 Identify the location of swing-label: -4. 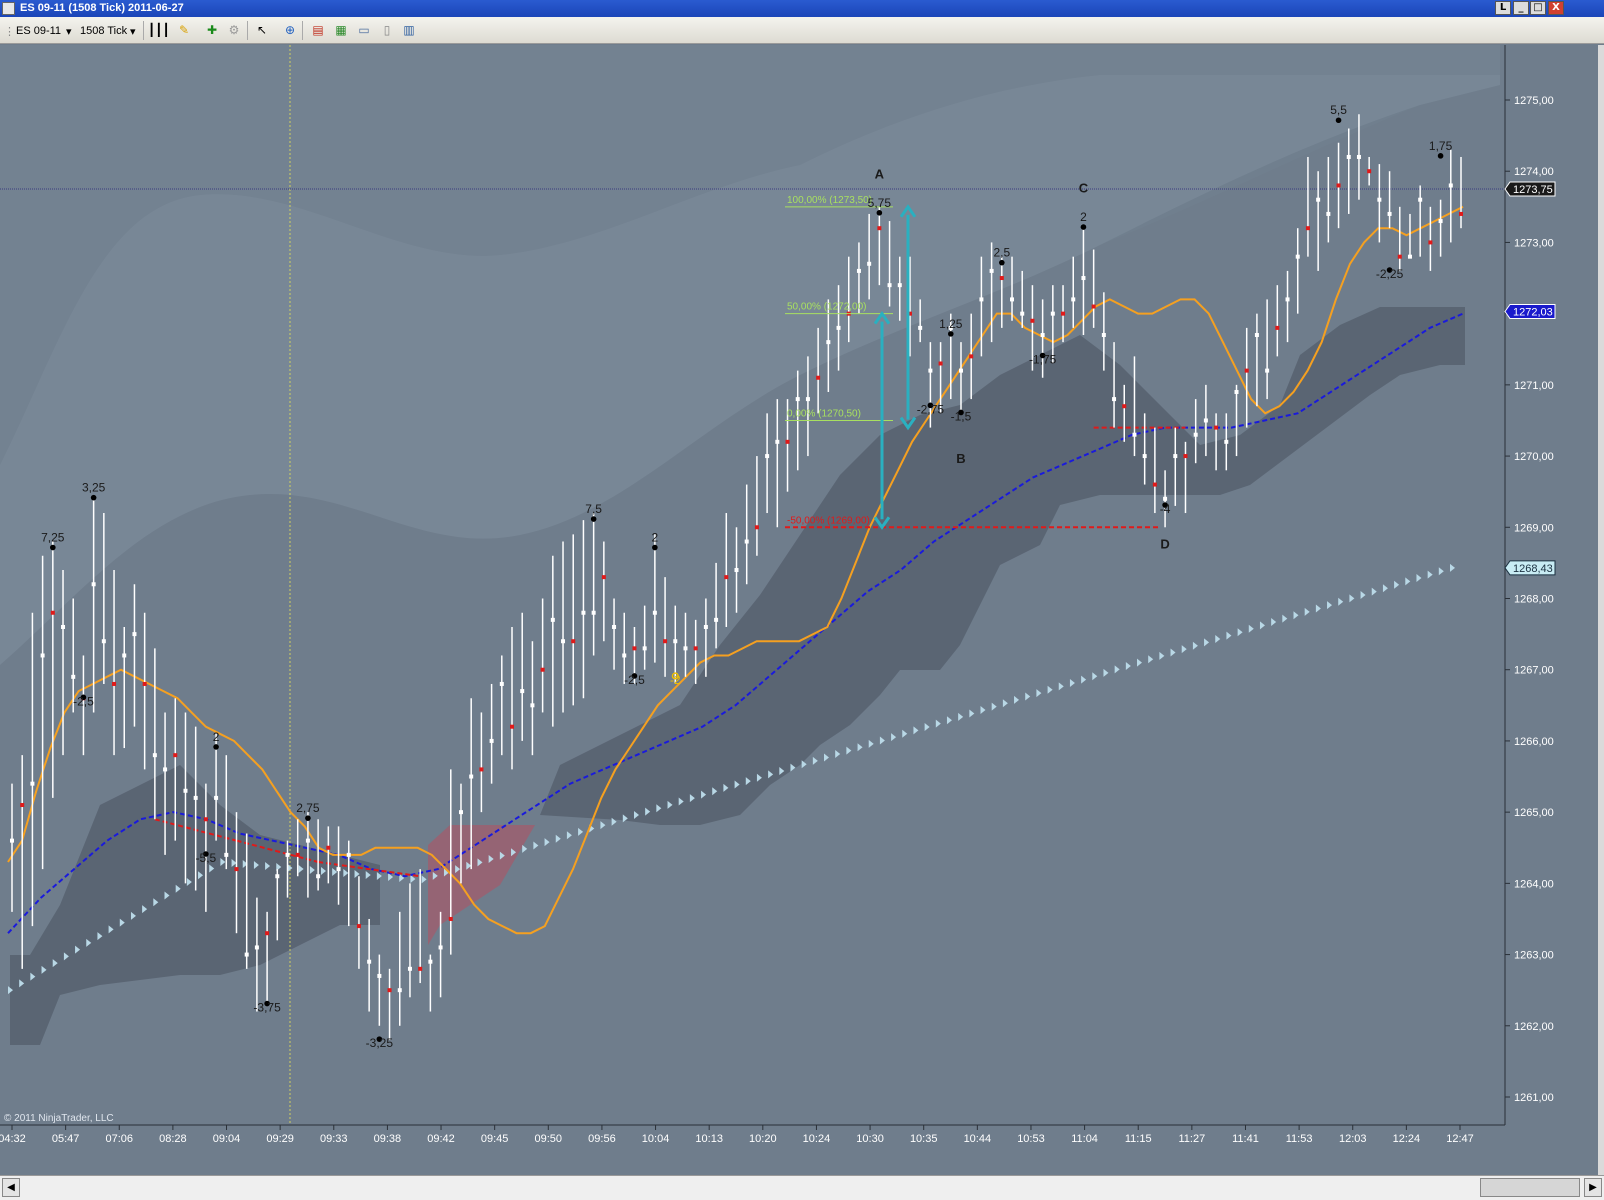
(1165, 509).